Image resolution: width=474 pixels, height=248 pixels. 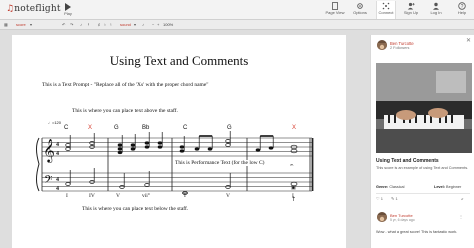 I want to click on connect-label: Connect, so click(x=386, y=12).